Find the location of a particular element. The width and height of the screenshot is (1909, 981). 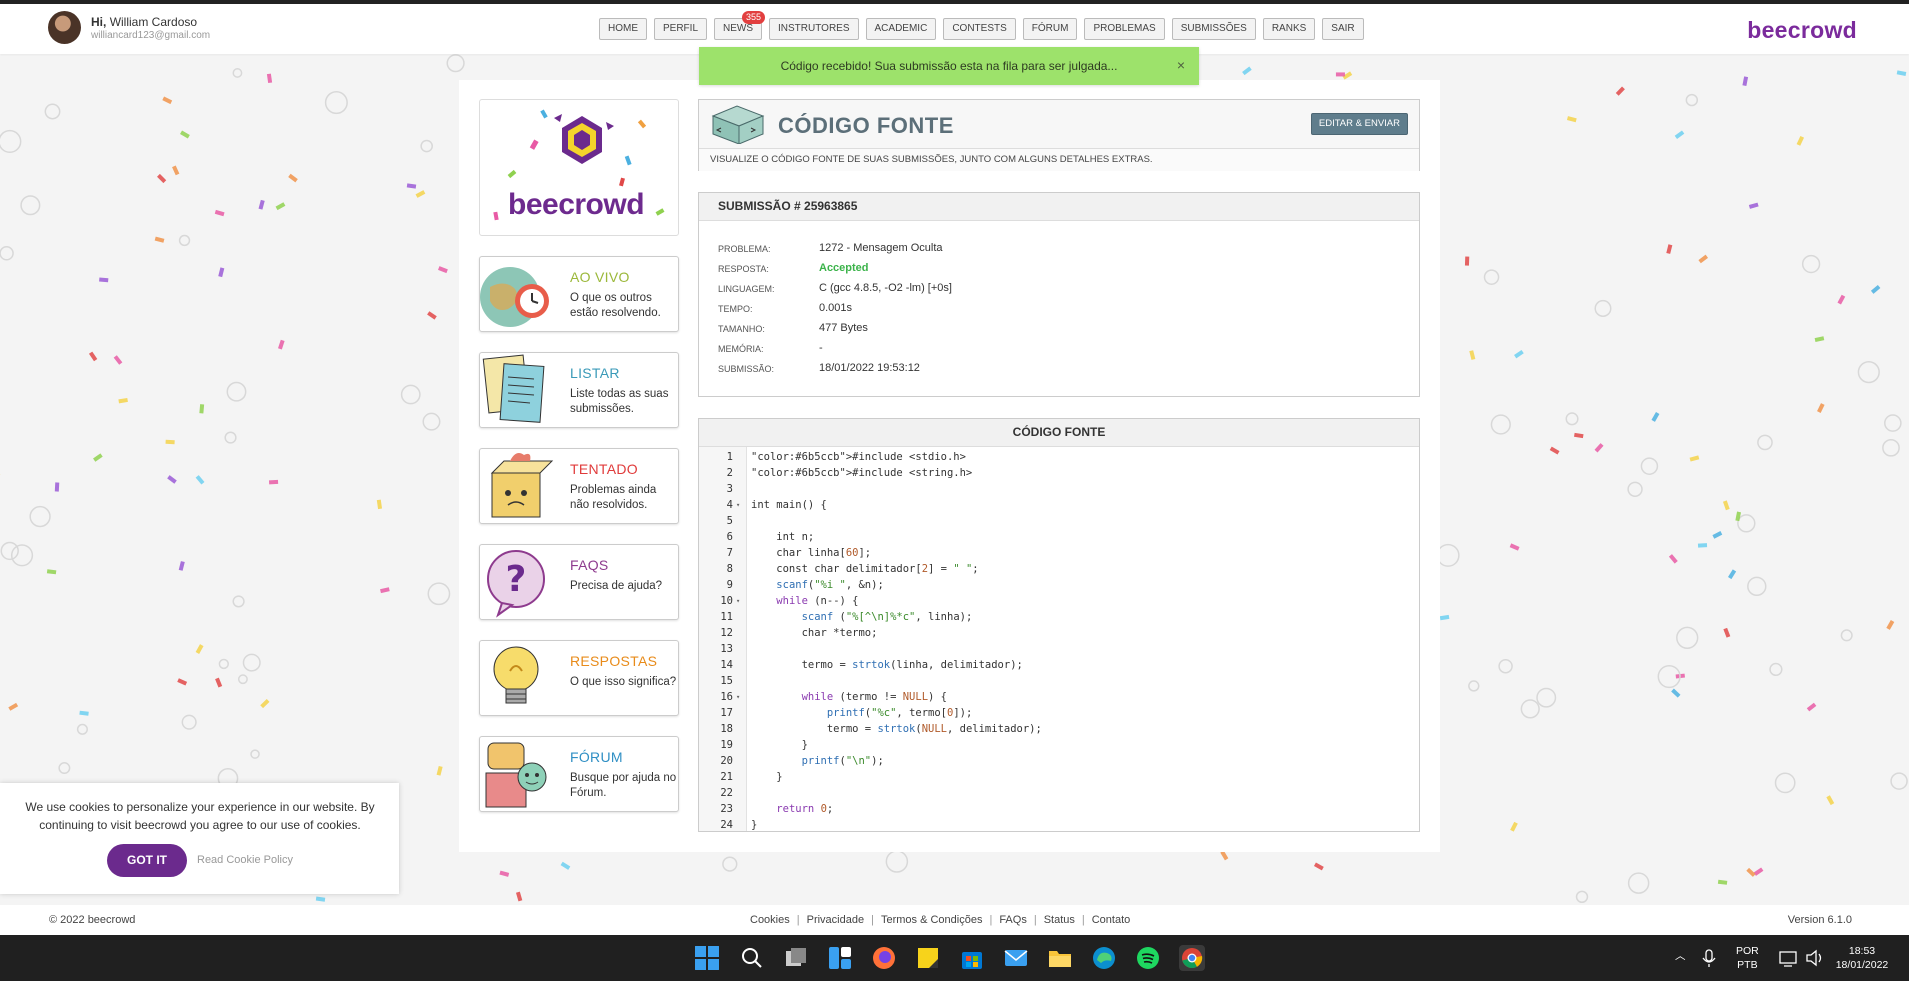

code-line: 16 ▾ while (termo != NULL) { is located at coordinates (1059, 697).